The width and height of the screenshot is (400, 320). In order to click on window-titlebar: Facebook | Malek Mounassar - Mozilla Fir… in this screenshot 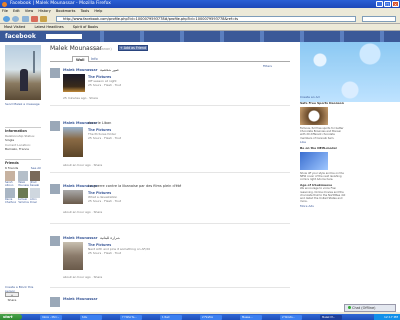, I will do `click(200, 4)`.